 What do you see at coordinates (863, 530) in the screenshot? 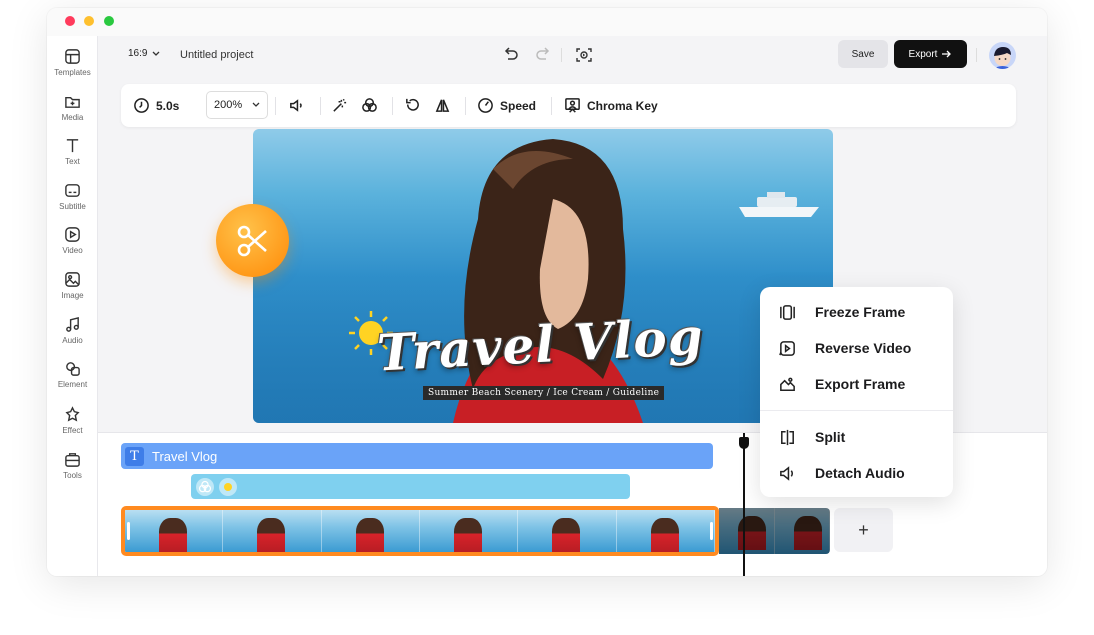
I see `add-clip-button: +` at bounding box center [863, 530].